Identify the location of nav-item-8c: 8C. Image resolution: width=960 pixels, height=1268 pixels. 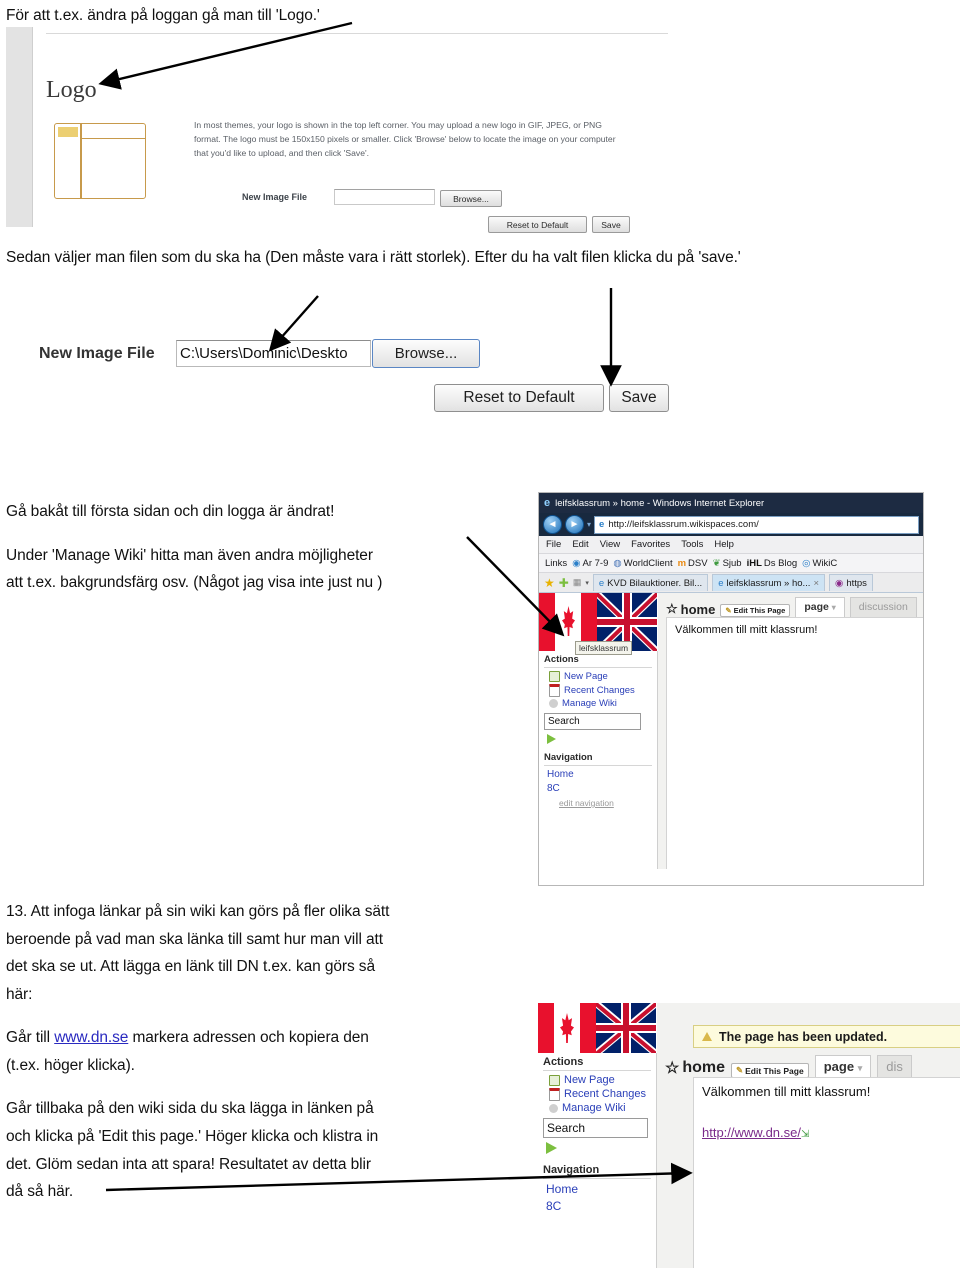
(602, 788).